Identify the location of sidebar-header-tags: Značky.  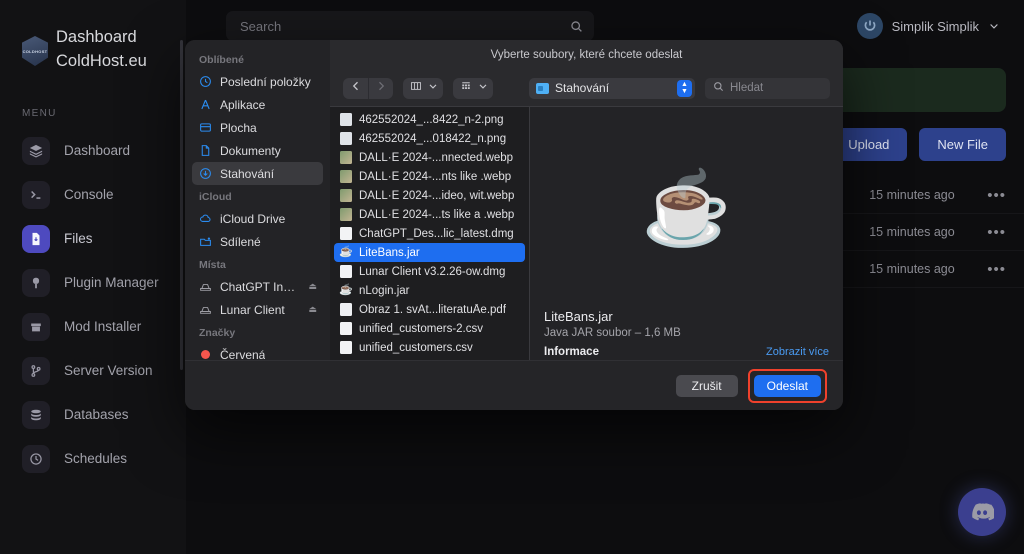
(217, 333).